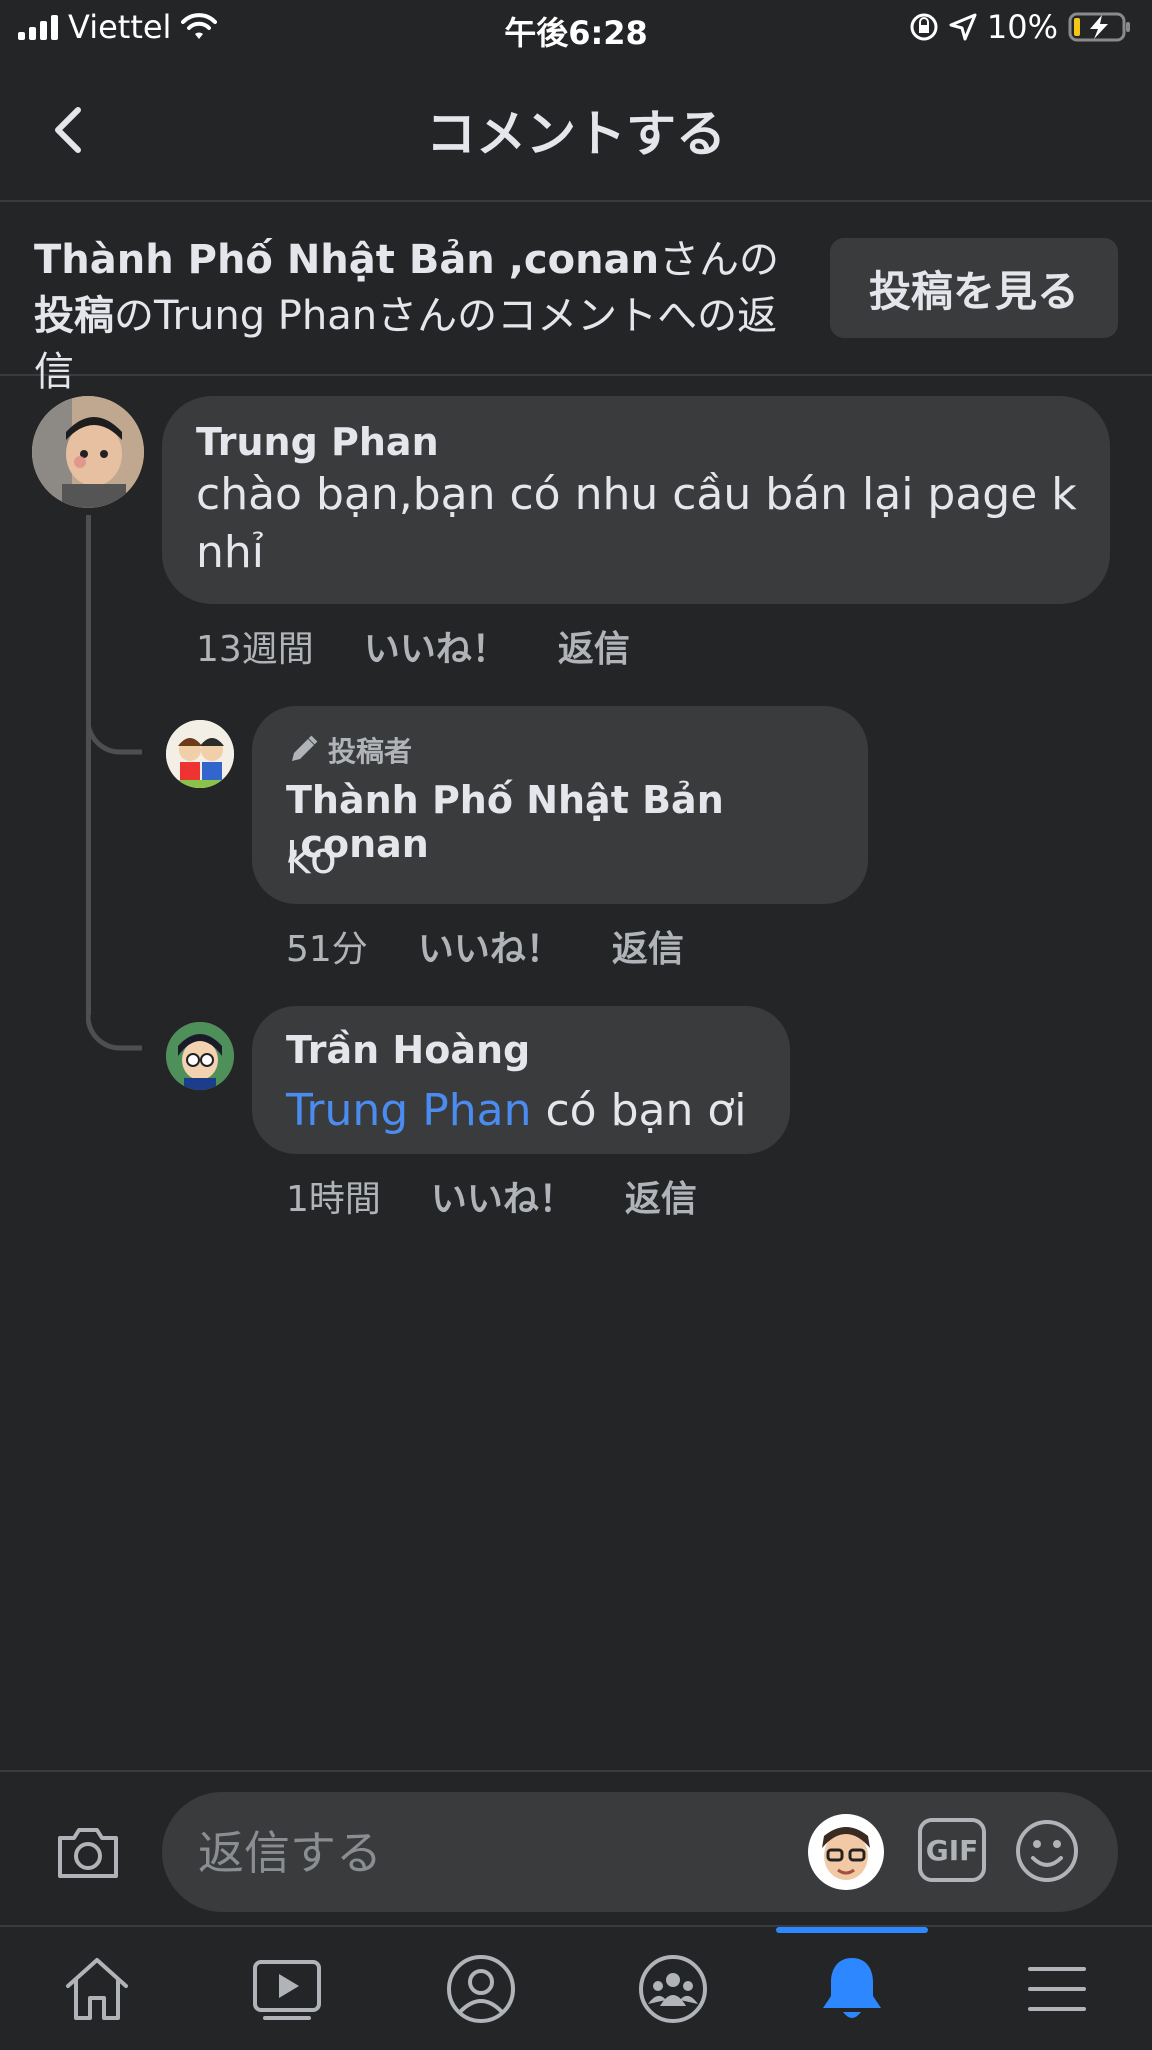 The image size is (1152, 2050). Describe the element at coordinates (317, 442) in the screenshot. I see `comment-author: Trung Phan` at that location.